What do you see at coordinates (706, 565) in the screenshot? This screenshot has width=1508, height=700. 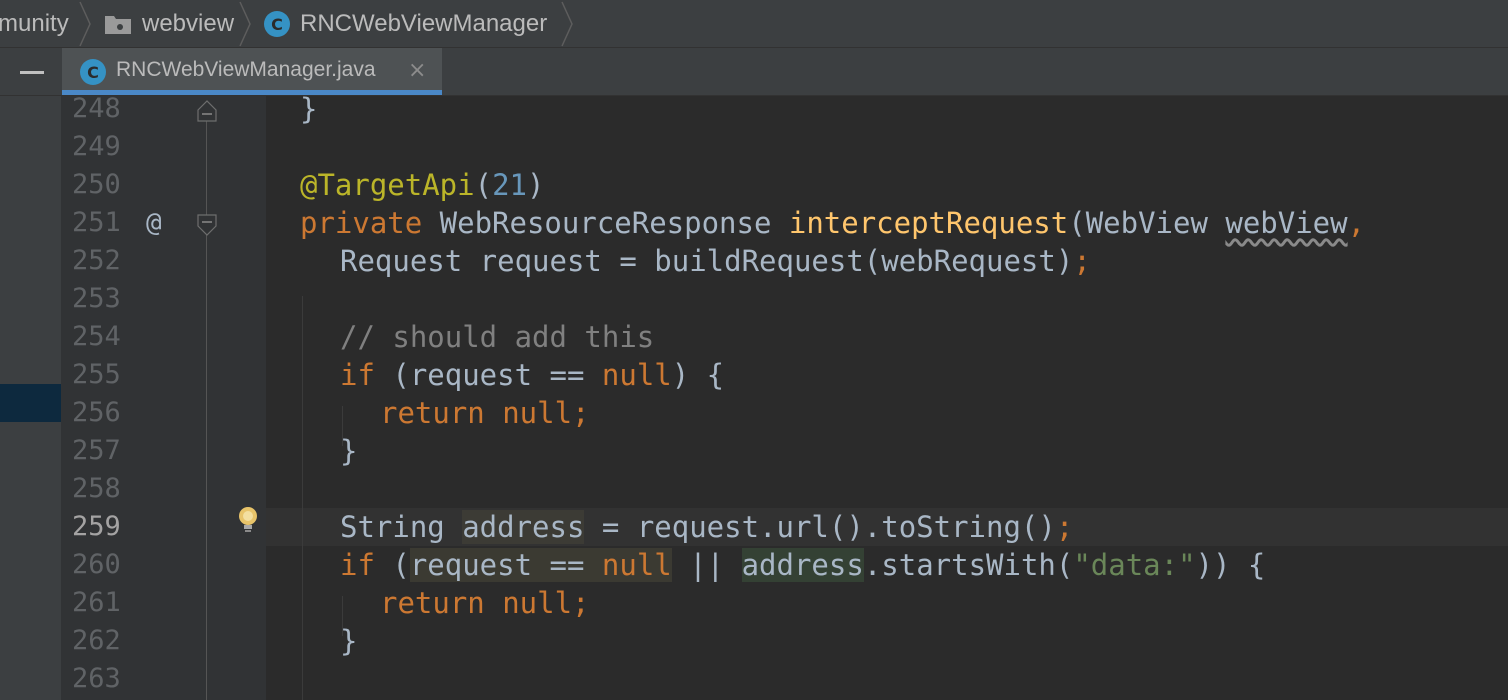 I see `code-token: ||` at bounding box center [706, 565].